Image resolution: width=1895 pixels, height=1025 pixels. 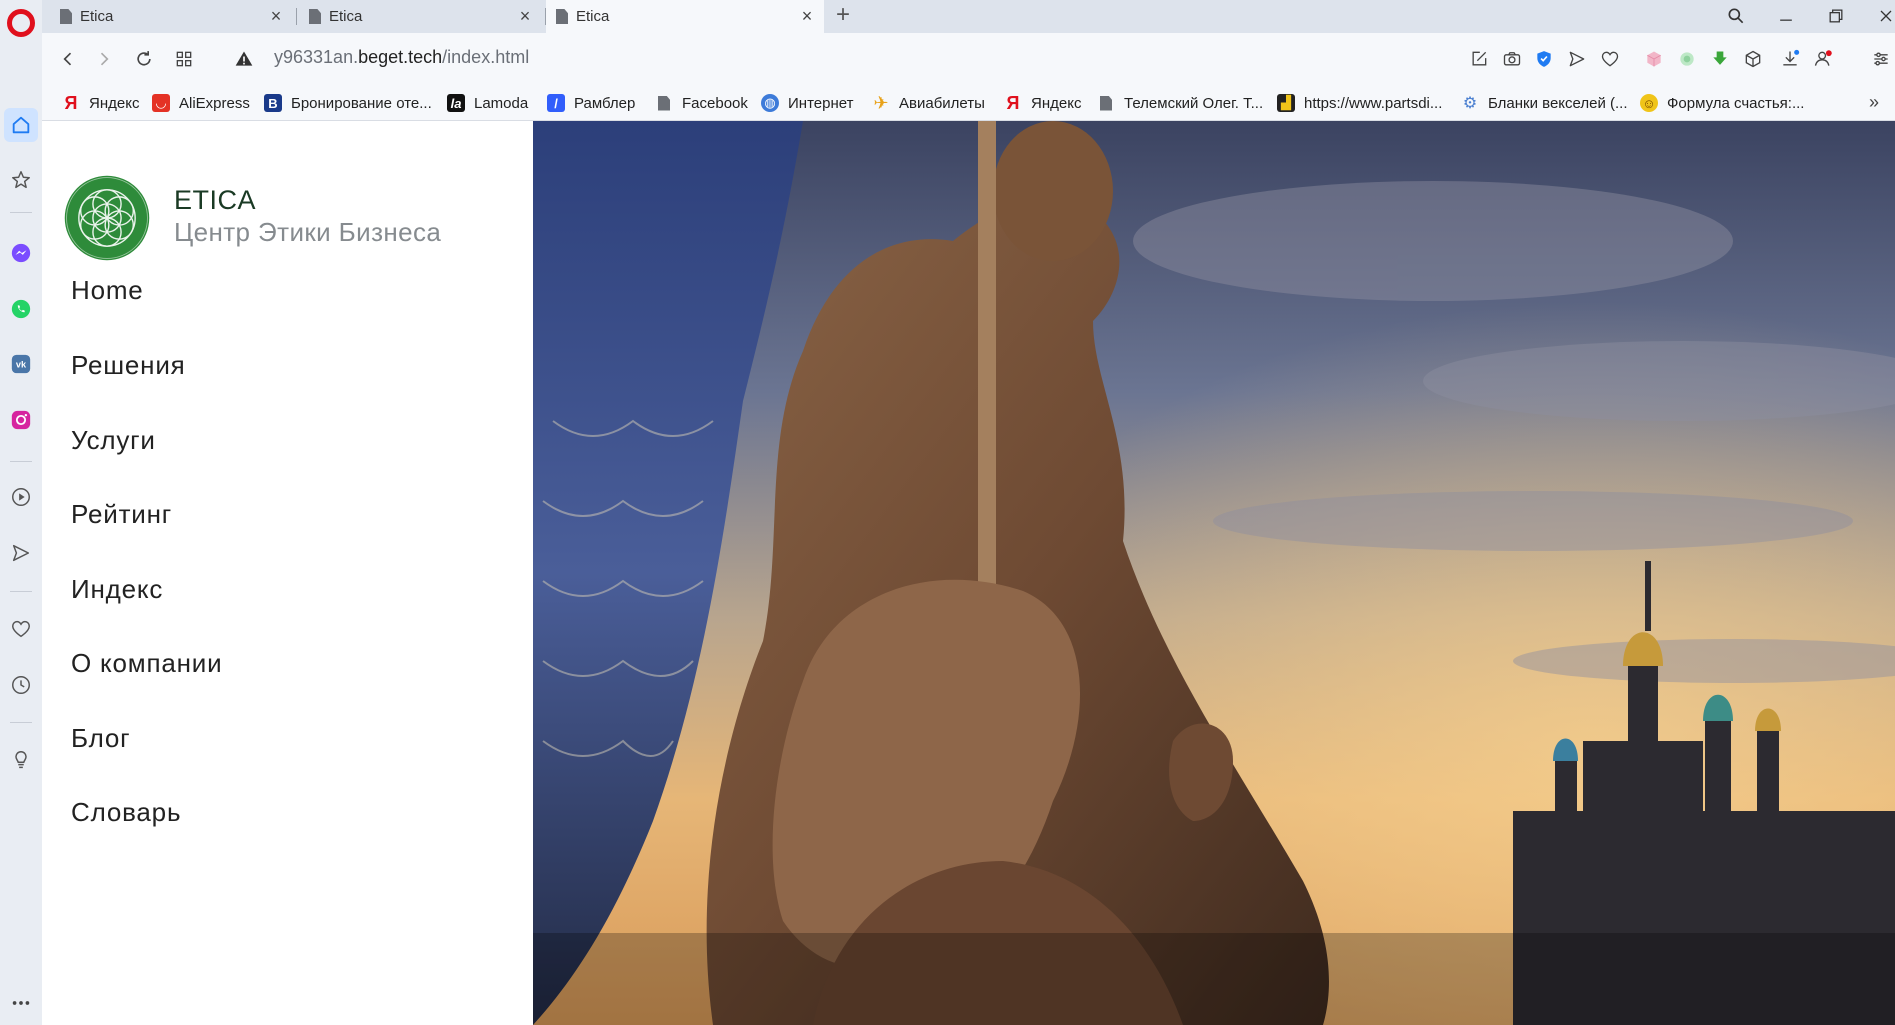 I want to click on whatsapp-icon, so click(x=21, y=309).